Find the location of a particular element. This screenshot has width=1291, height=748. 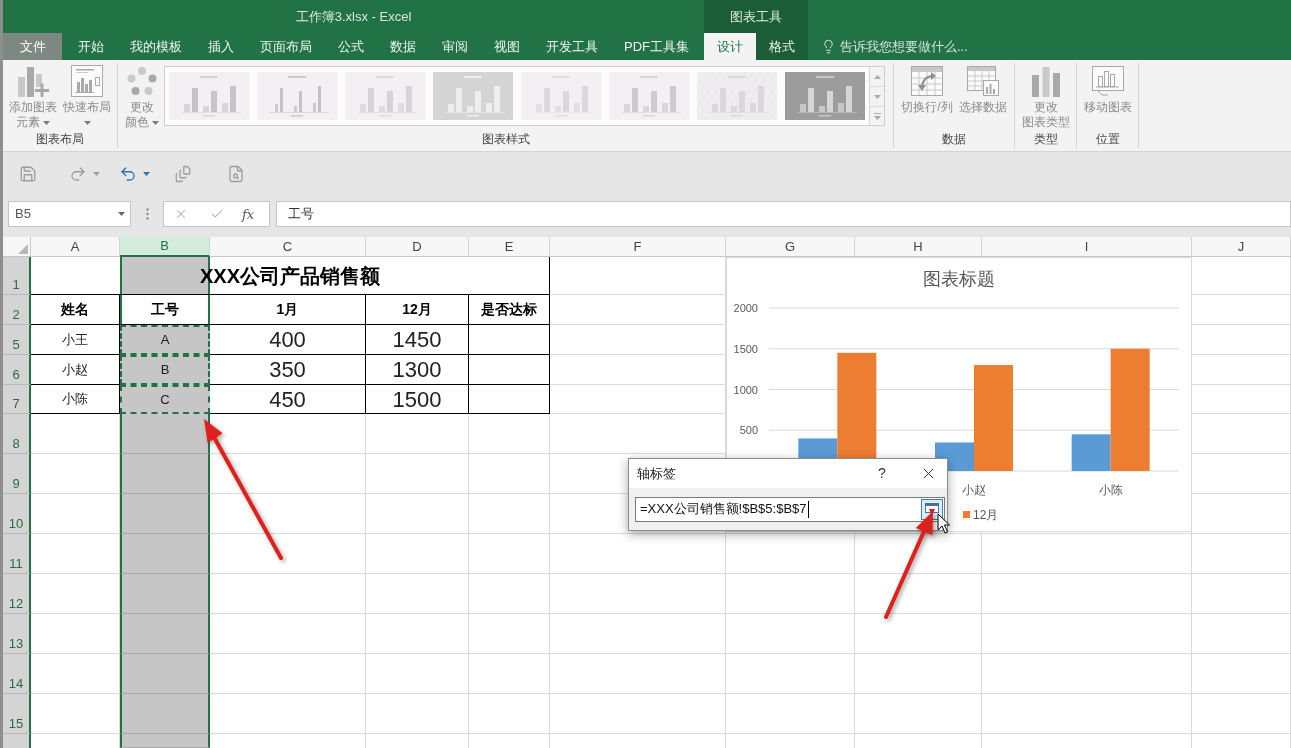

bar-chart-plus-icon is located at coordinates (33, 81).